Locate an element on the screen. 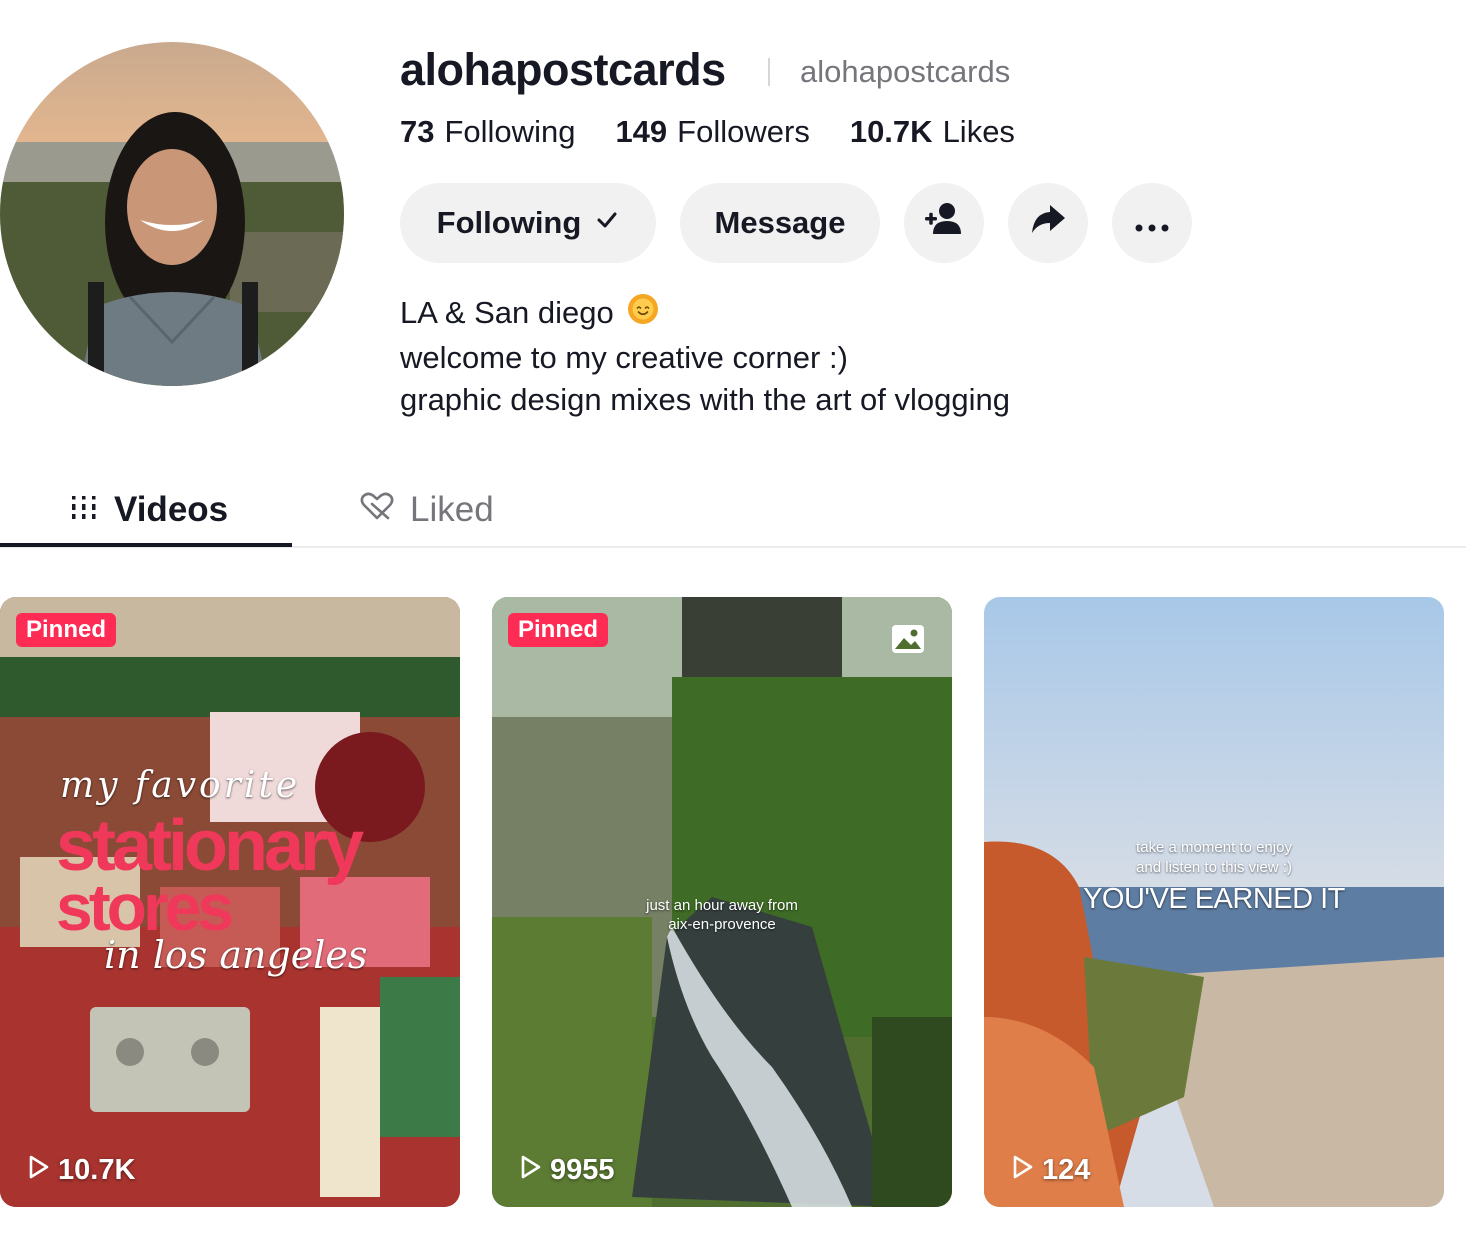 Image resolution: width=1466 pixels, height=1242 pixels. message-button-label: Message is located at coordinates (780, 222).